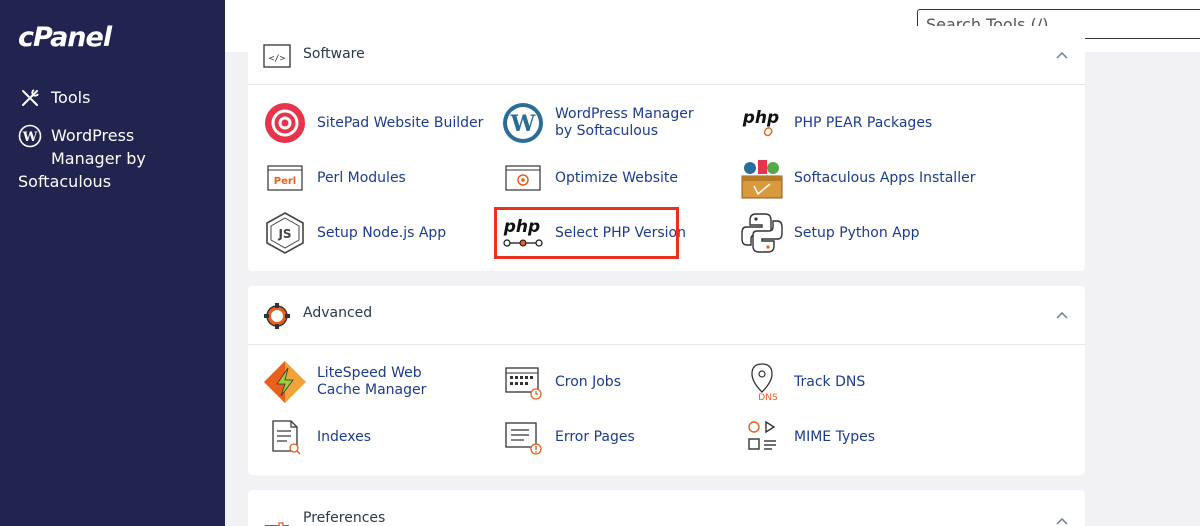 The height and width of the screenshot is (526, 1200). What do you see at coordinates (65, 181) in the screenshot?
I see `sidebar-item-label: Softaculous` at bounding box center [65, 181].